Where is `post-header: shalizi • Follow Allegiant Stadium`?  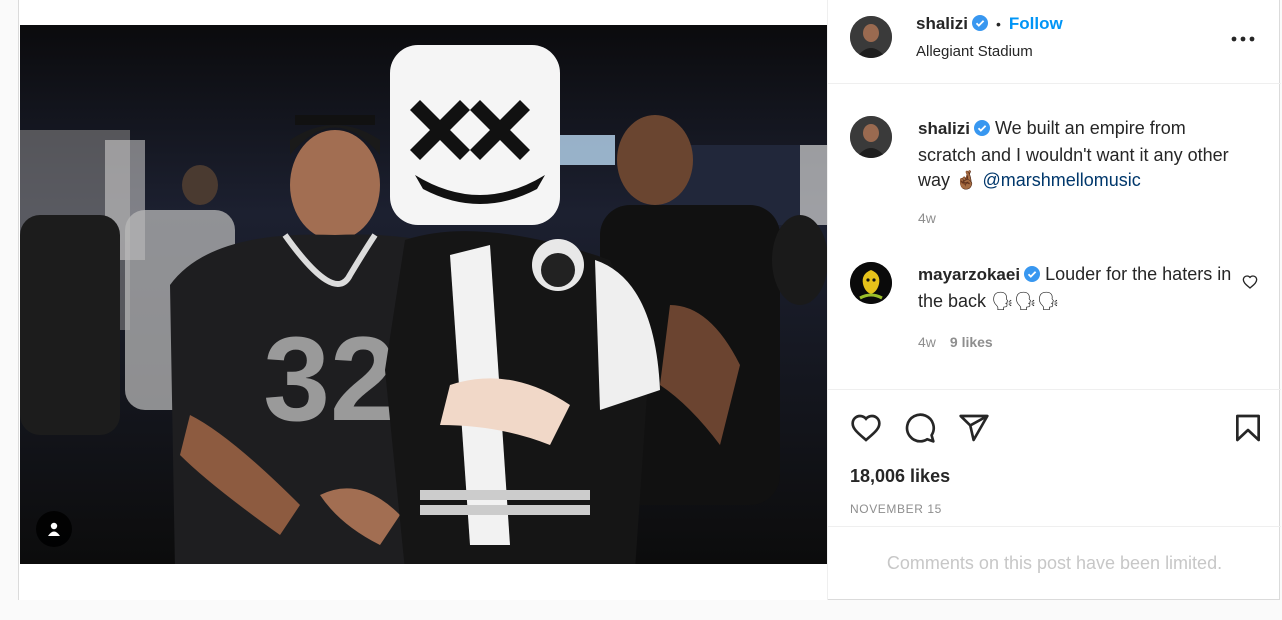
post-header: shalizi • Follow Allegiant Stadium is located at coordinates (1054, 42).